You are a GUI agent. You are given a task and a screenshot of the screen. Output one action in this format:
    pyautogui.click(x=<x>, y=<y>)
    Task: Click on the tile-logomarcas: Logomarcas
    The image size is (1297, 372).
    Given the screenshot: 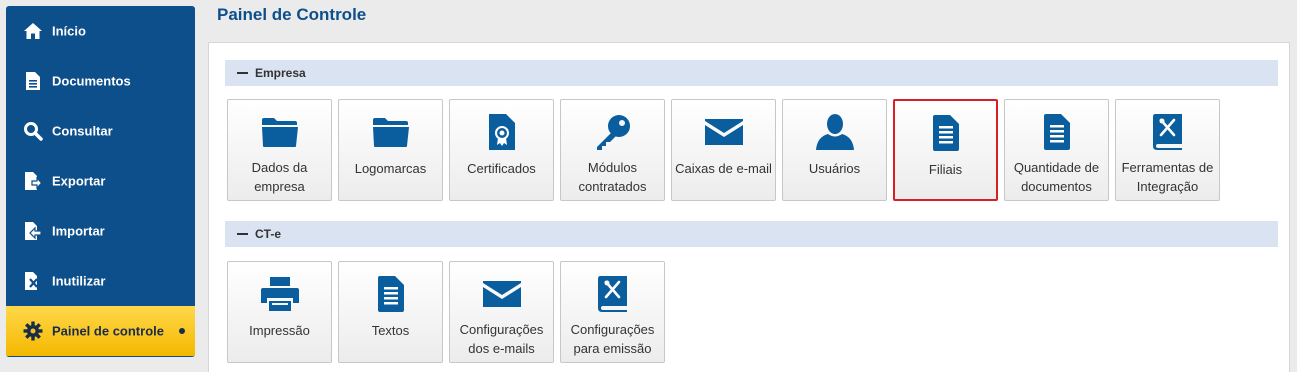 What is the action you would take?
    pyautogui.click(x=390, y=150)
    